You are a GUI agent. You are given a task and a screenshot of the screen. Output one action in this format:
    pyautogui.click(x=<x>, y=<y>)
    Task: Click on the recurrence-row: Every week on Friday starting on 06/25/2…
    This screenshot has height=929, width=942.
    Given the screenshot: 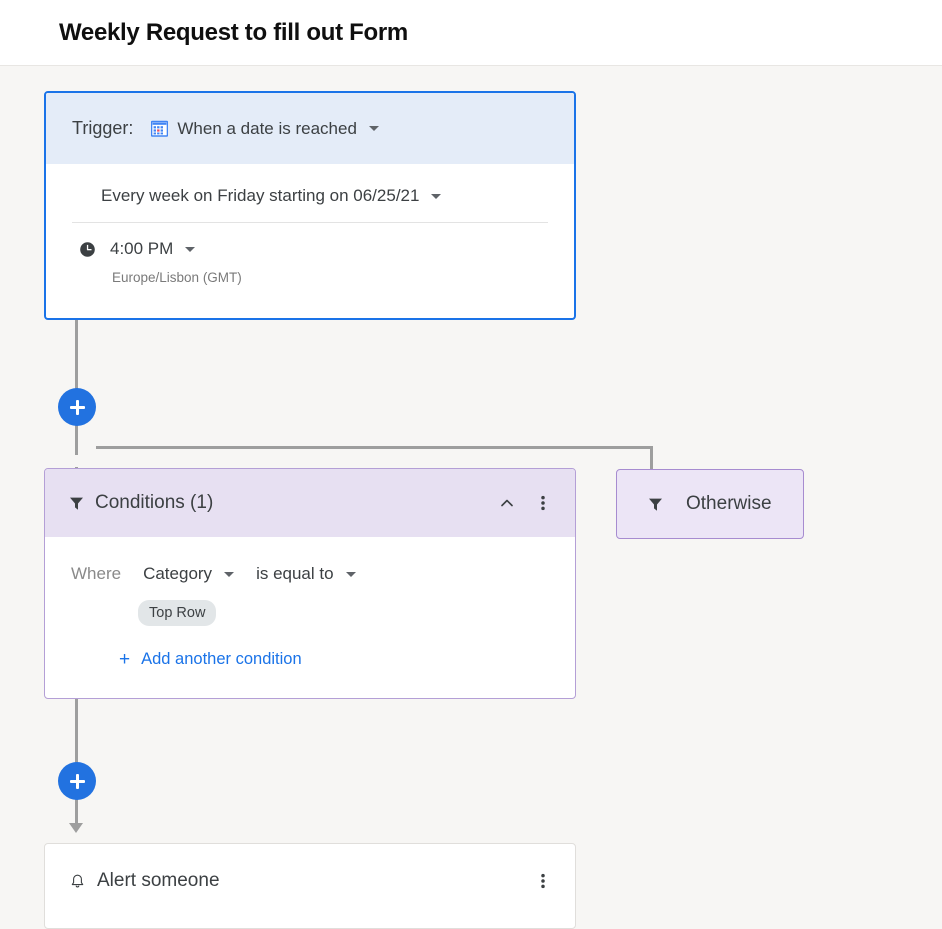 What is the action you would take?
    pyautogui.click(x=310, y=186)
    